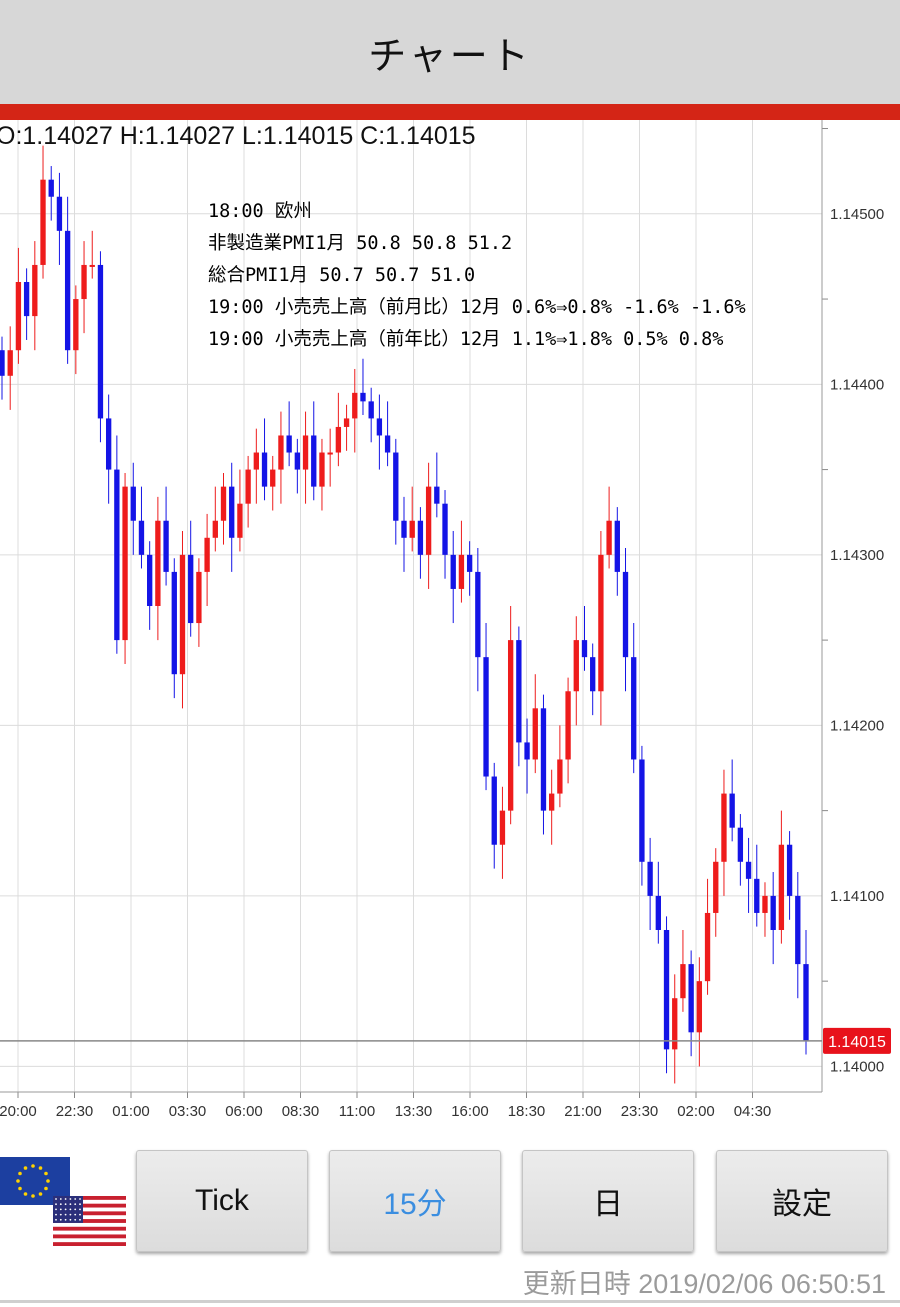 This screenshot has height=1307, width=900. What do you see at coordinates (89, 1221) in the screenshot?
I see `us-flag-icon` at bounding box center [89, 1221].